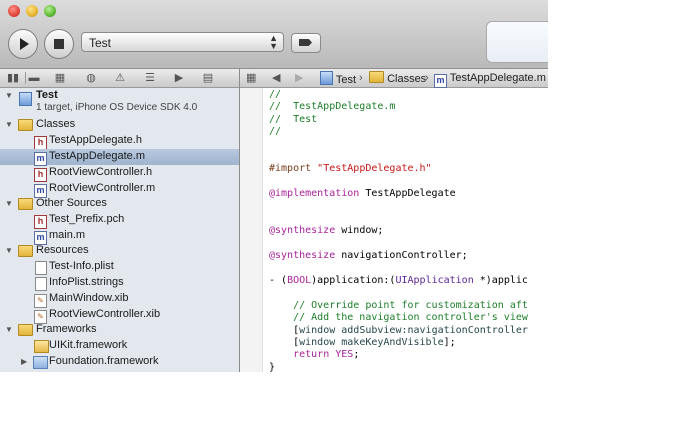 The height and width of the screenshot is (438, 700). I want to click on breakpoint-icon, so click(305, 42).